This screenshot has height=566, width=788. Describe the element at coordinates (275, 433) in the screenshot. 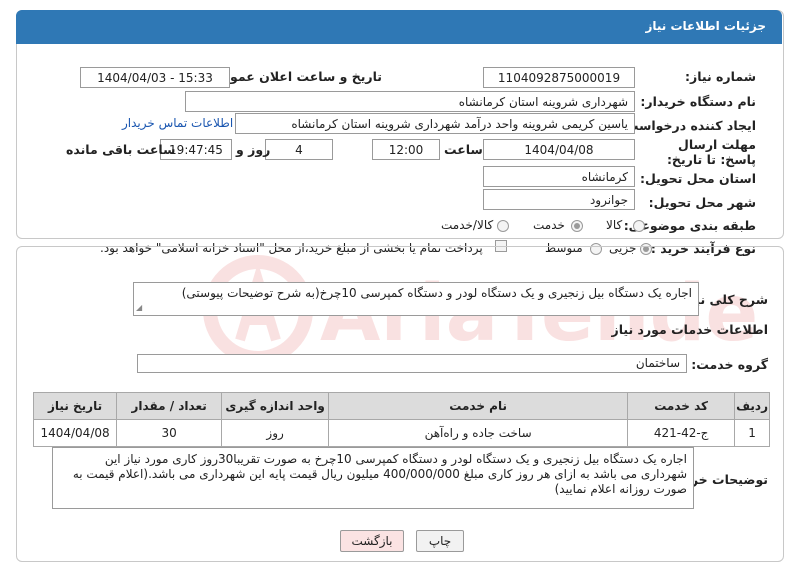

I see `cell-unit: روز` at that location.